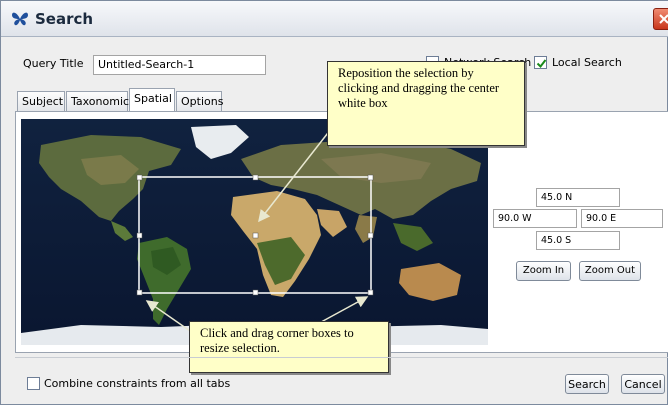 This screenshot has width=668, height=405. What do you see at coordinates (587, 384) in the screenshot?
I see `search-button: Search` at bounding box center [587, 384].